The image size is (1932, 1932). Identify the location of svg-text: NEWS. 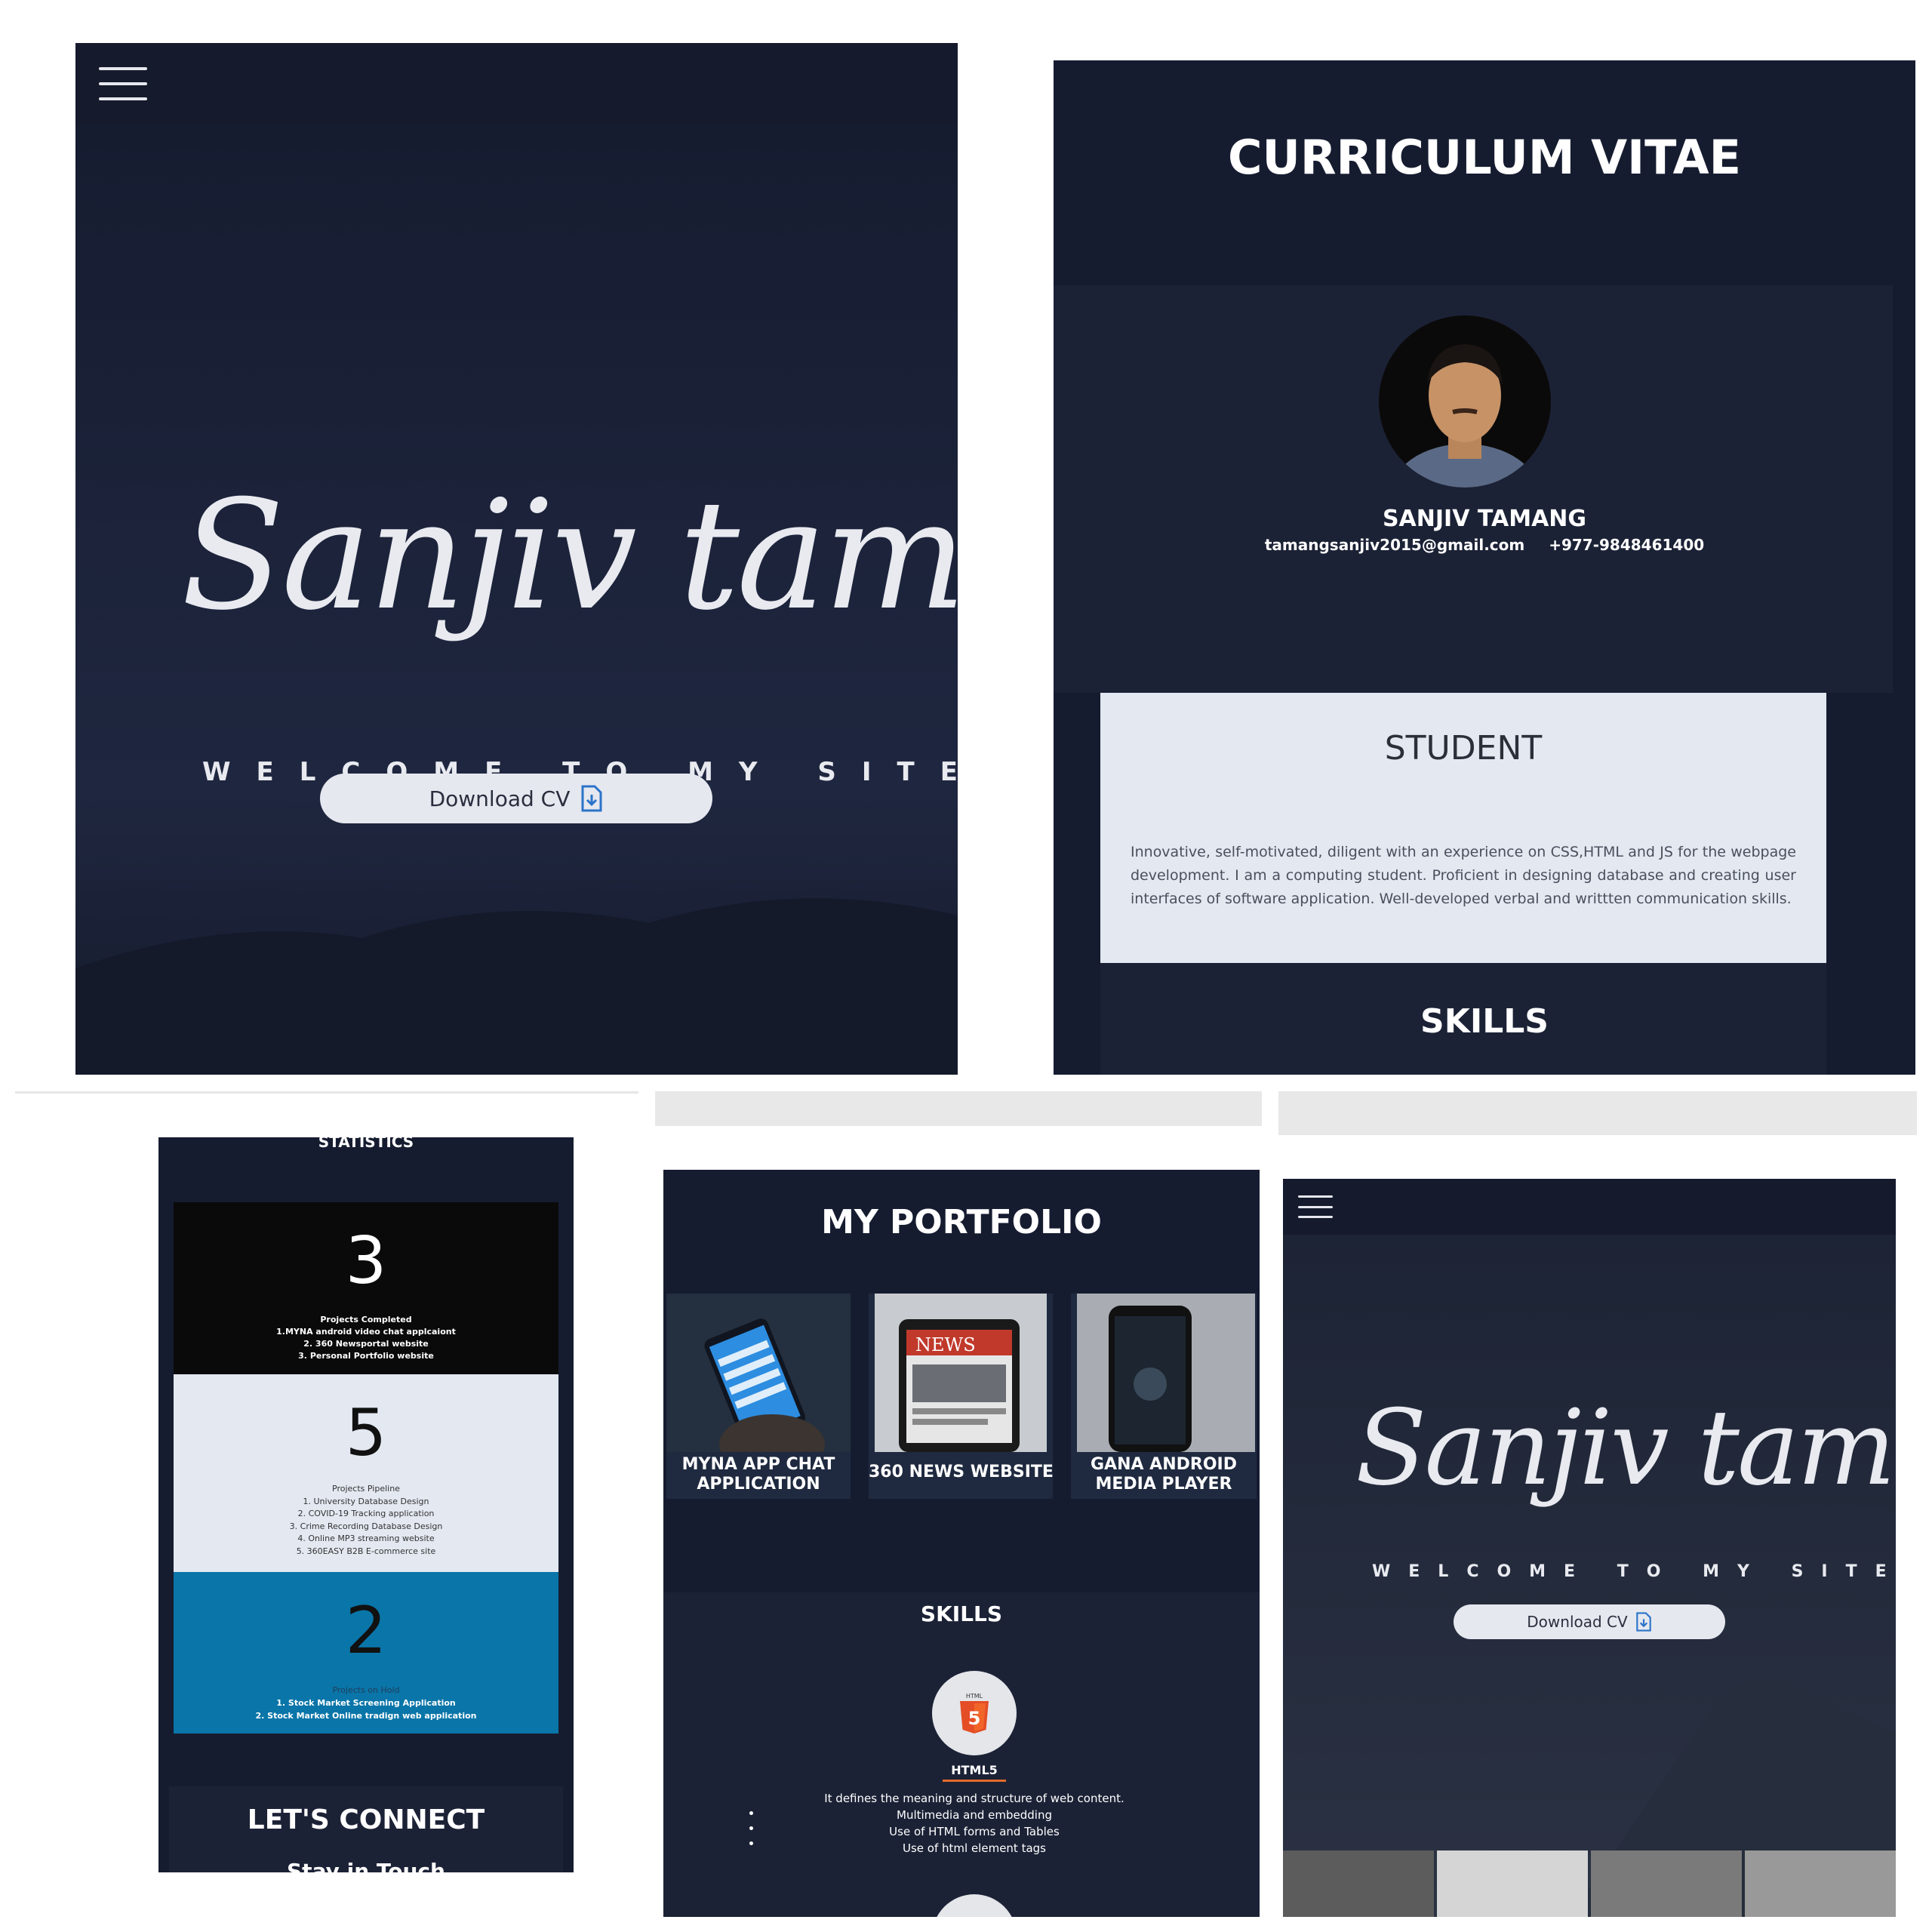
(945, 1344).